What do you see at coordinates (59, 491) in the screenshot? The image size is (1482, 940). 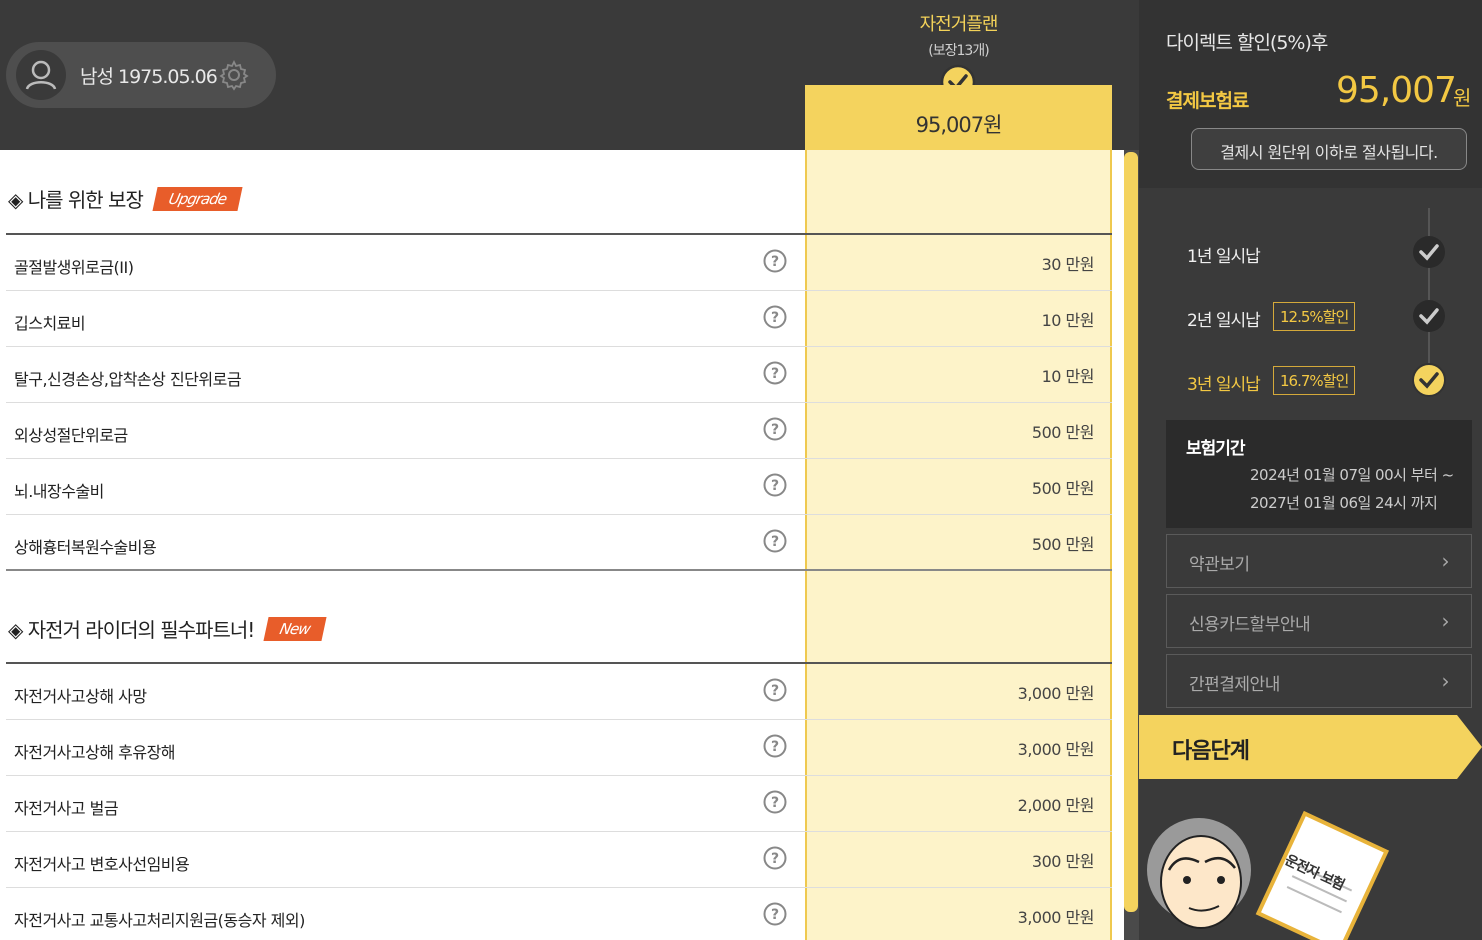 I see `coverage-label: 뇌.내장수술비` at bounding box center [59, 491].